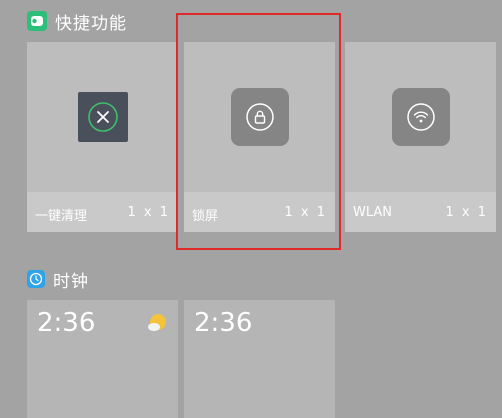 This screenshot has width=502, height=418. Describe the element at coordinates (71, 281) in the screenshot. I see `clock-title: 时钟` at that location.